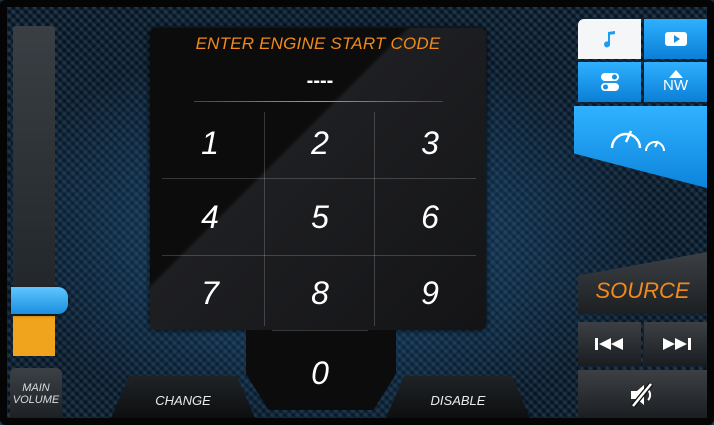  What do you see at coordinates (320, 373) in the screenshot?
I see `key-0: 0` at bounding box center [320, 373].